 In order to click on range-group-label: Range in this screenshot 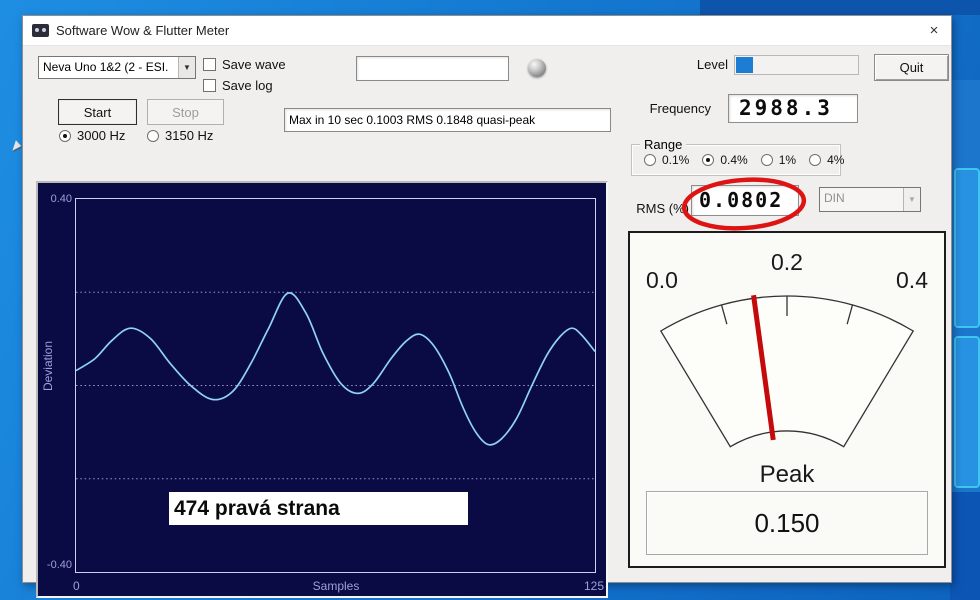, I will do `click(663, 144)`.